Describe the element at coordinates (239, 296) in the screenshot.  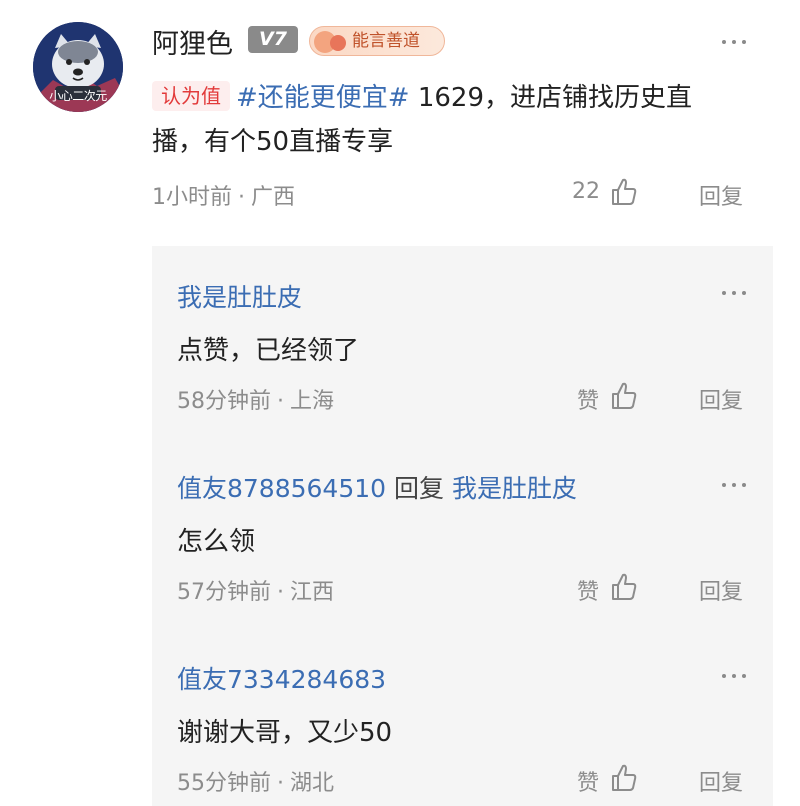
I see `reply-user: 我是肚肚皮` at that location.